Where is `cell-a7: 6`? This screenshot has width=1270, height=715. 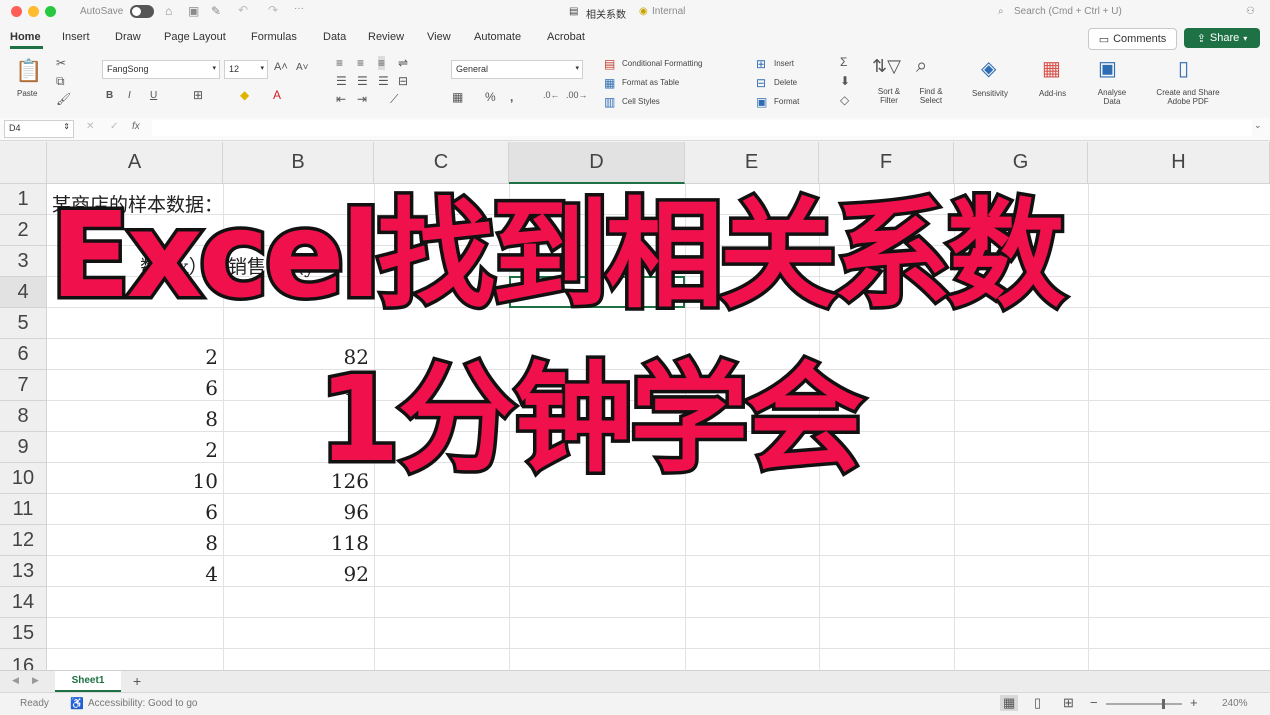
cell-a7: 6 is located at coordinates (132, 388).